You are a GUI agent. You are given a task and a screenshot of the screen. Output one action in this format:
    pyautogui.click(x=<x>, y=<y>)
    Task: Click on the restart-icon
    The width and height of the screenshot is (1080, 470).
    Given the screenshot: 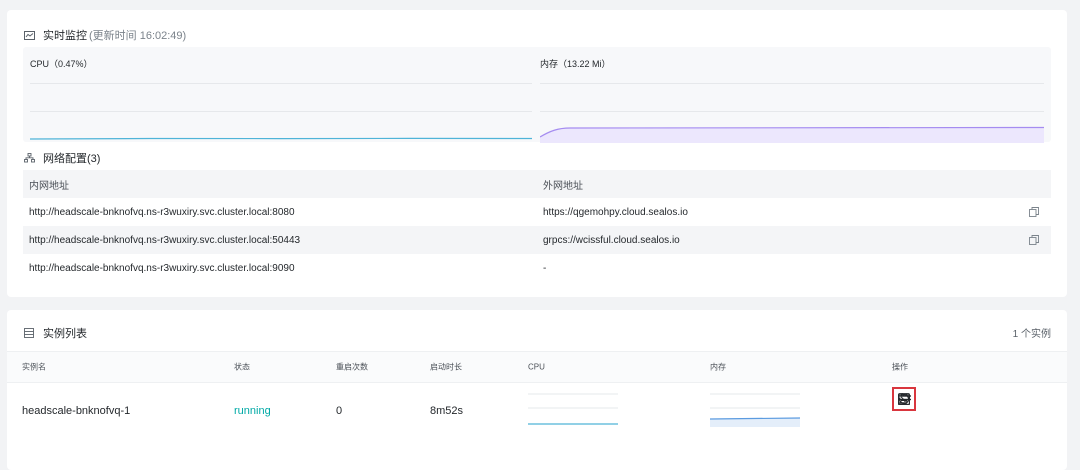 What is the action you would take?
    pyautogui.click(x=904, y=399)
    